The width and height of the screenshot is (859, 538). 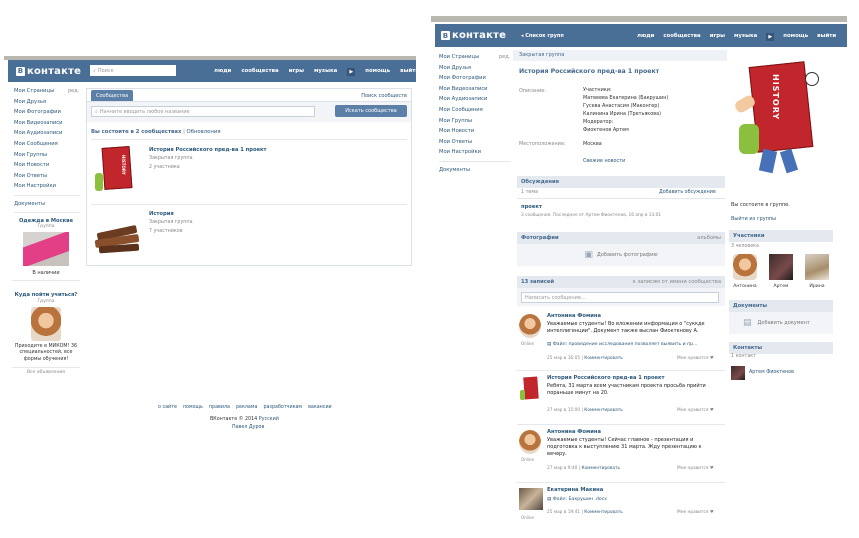 I want to click on footer-link: о сайте, so click(x=167, y=407).